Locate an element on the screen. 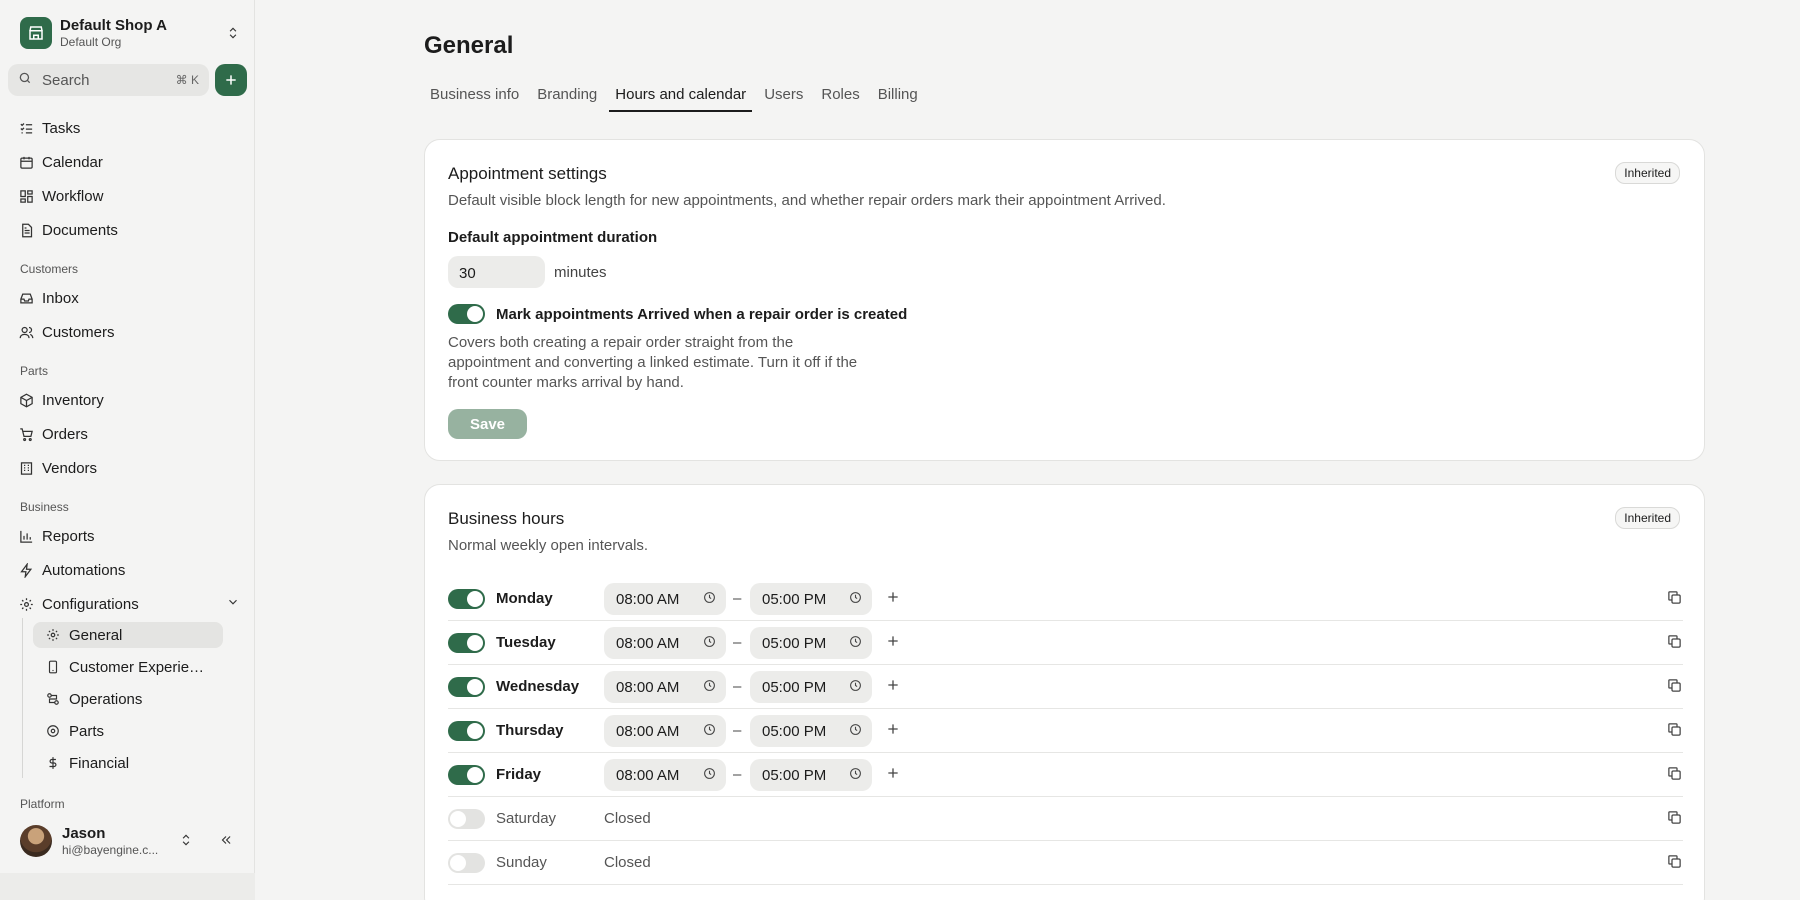  nav-item-customers: Customers is located at coordinates (66, 332).